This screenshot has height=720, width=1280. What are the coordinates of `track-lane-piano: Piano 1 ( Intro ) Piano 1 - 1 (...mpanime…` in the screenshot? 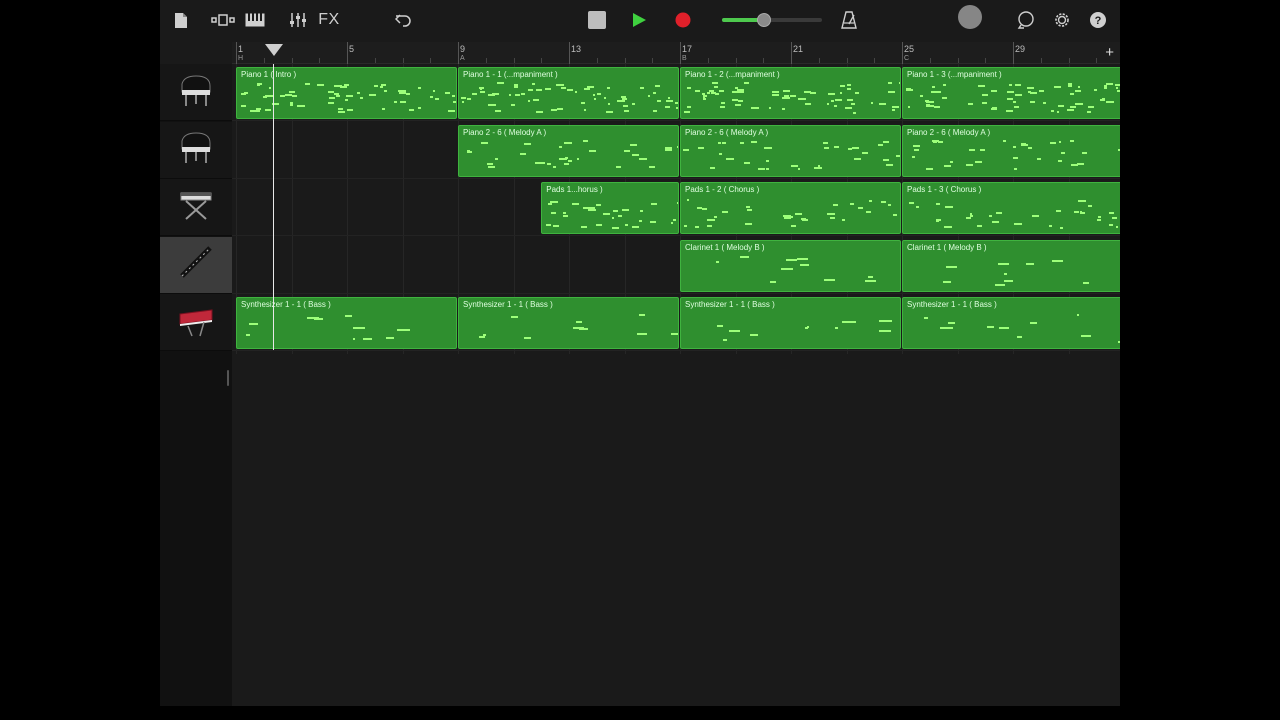 It's located at (676, 92).